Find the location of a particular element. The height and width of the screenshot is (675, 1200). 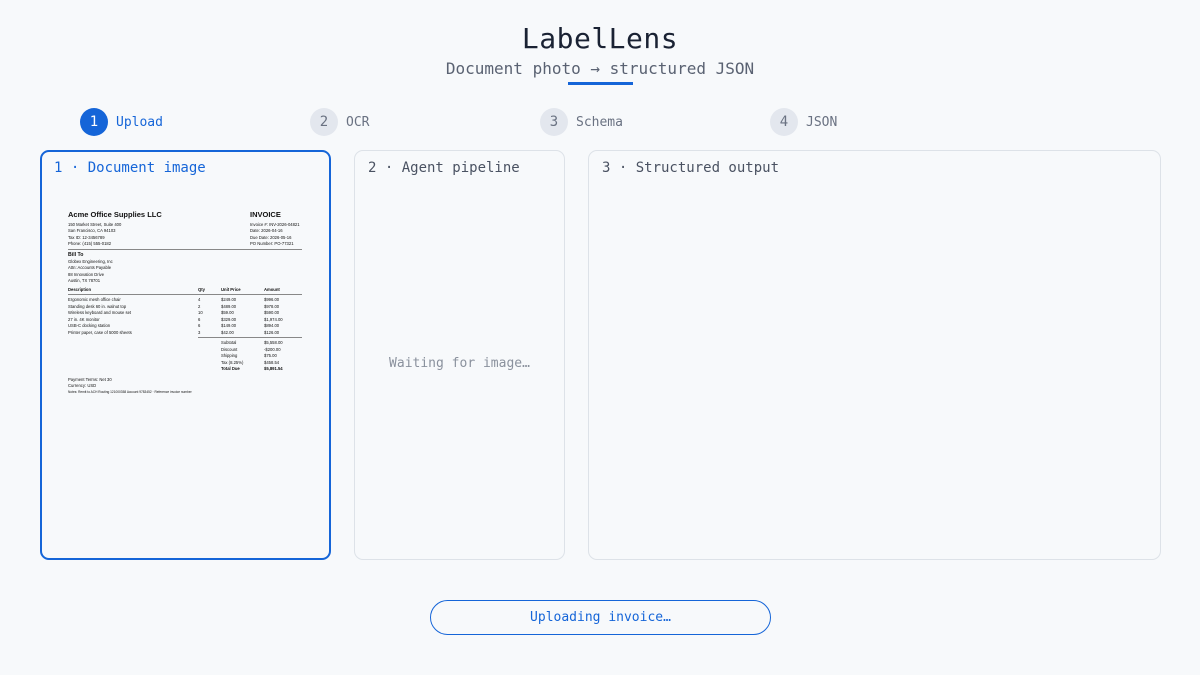

item-amount: $978.00 is located at coordinates (272, 306).